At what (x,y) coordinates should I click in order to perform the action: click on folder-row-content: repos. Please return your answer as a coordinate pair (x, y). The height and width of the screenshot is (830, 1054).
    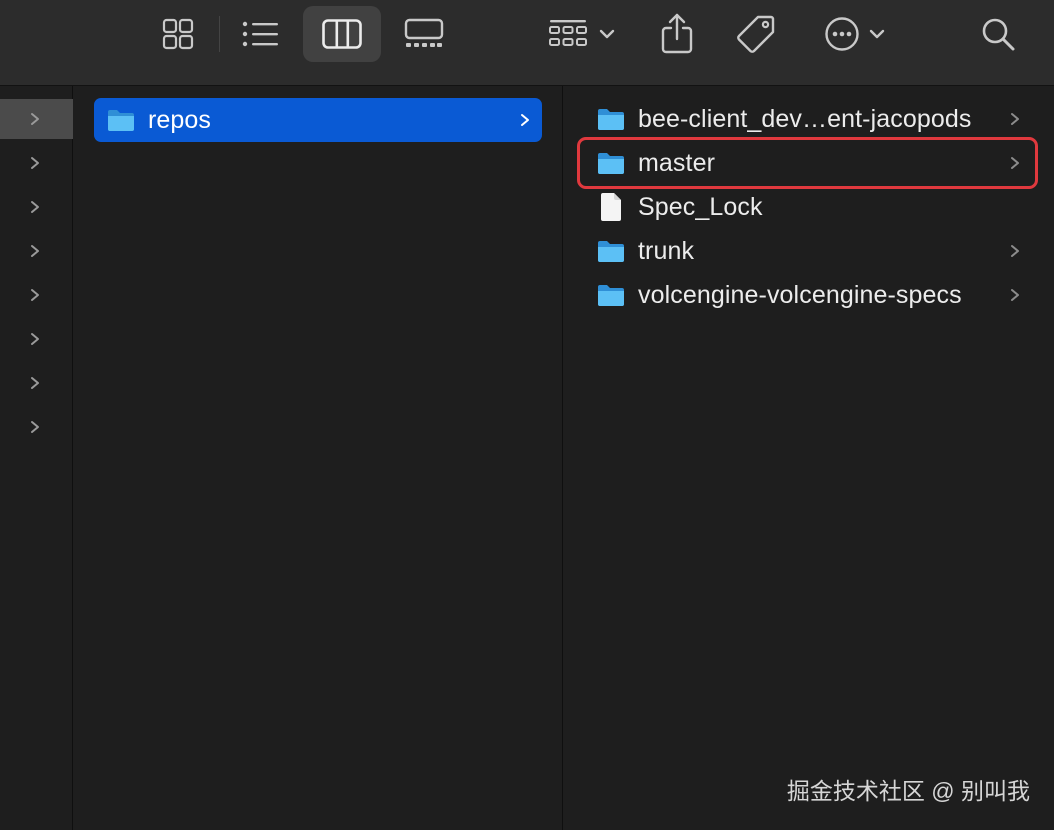
    Looking at the image, I should click on (158, 120).